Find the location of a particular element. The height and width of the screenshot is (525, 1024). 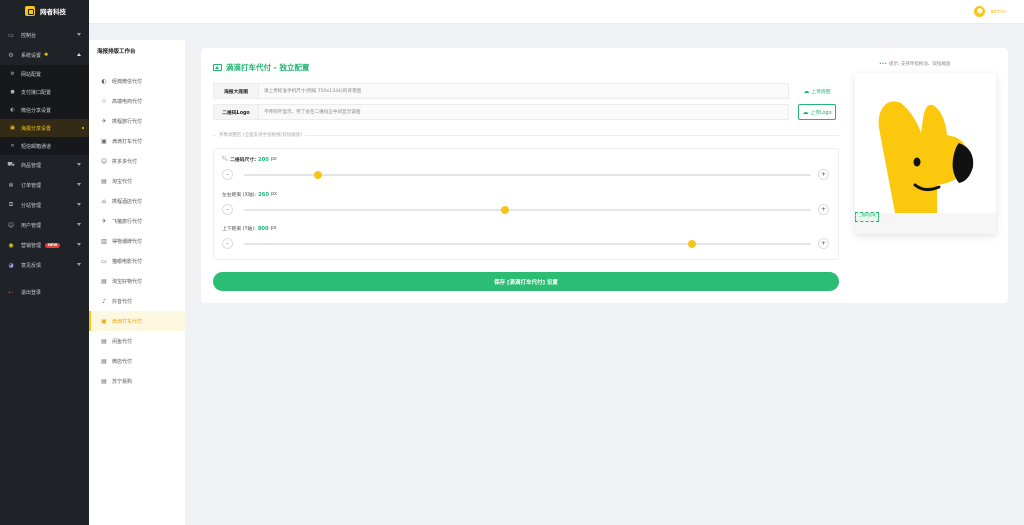

brand: 网者科技 is located at coordinates (44, 11).